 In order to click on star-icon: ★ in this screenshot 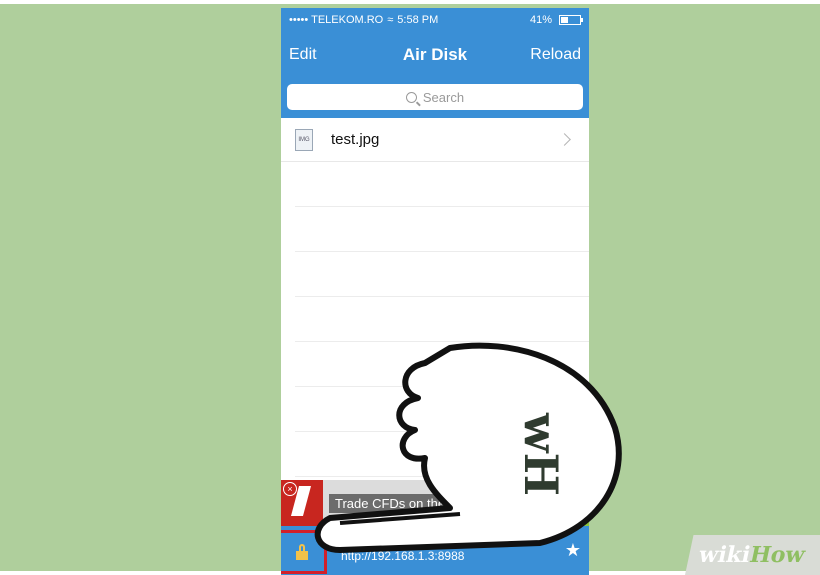, I will do `click(573, 550)`.